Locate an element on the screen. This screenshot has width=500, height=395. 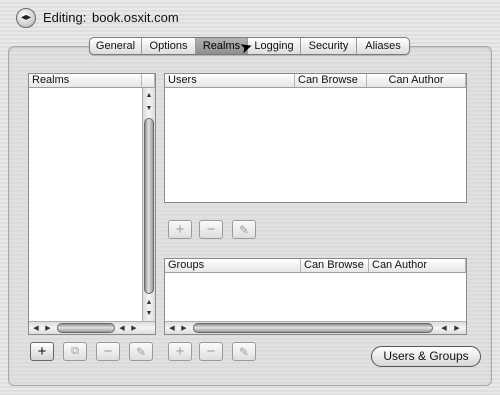
duplicate-realm-button: ⧉ is located at coordinates (75, 351).